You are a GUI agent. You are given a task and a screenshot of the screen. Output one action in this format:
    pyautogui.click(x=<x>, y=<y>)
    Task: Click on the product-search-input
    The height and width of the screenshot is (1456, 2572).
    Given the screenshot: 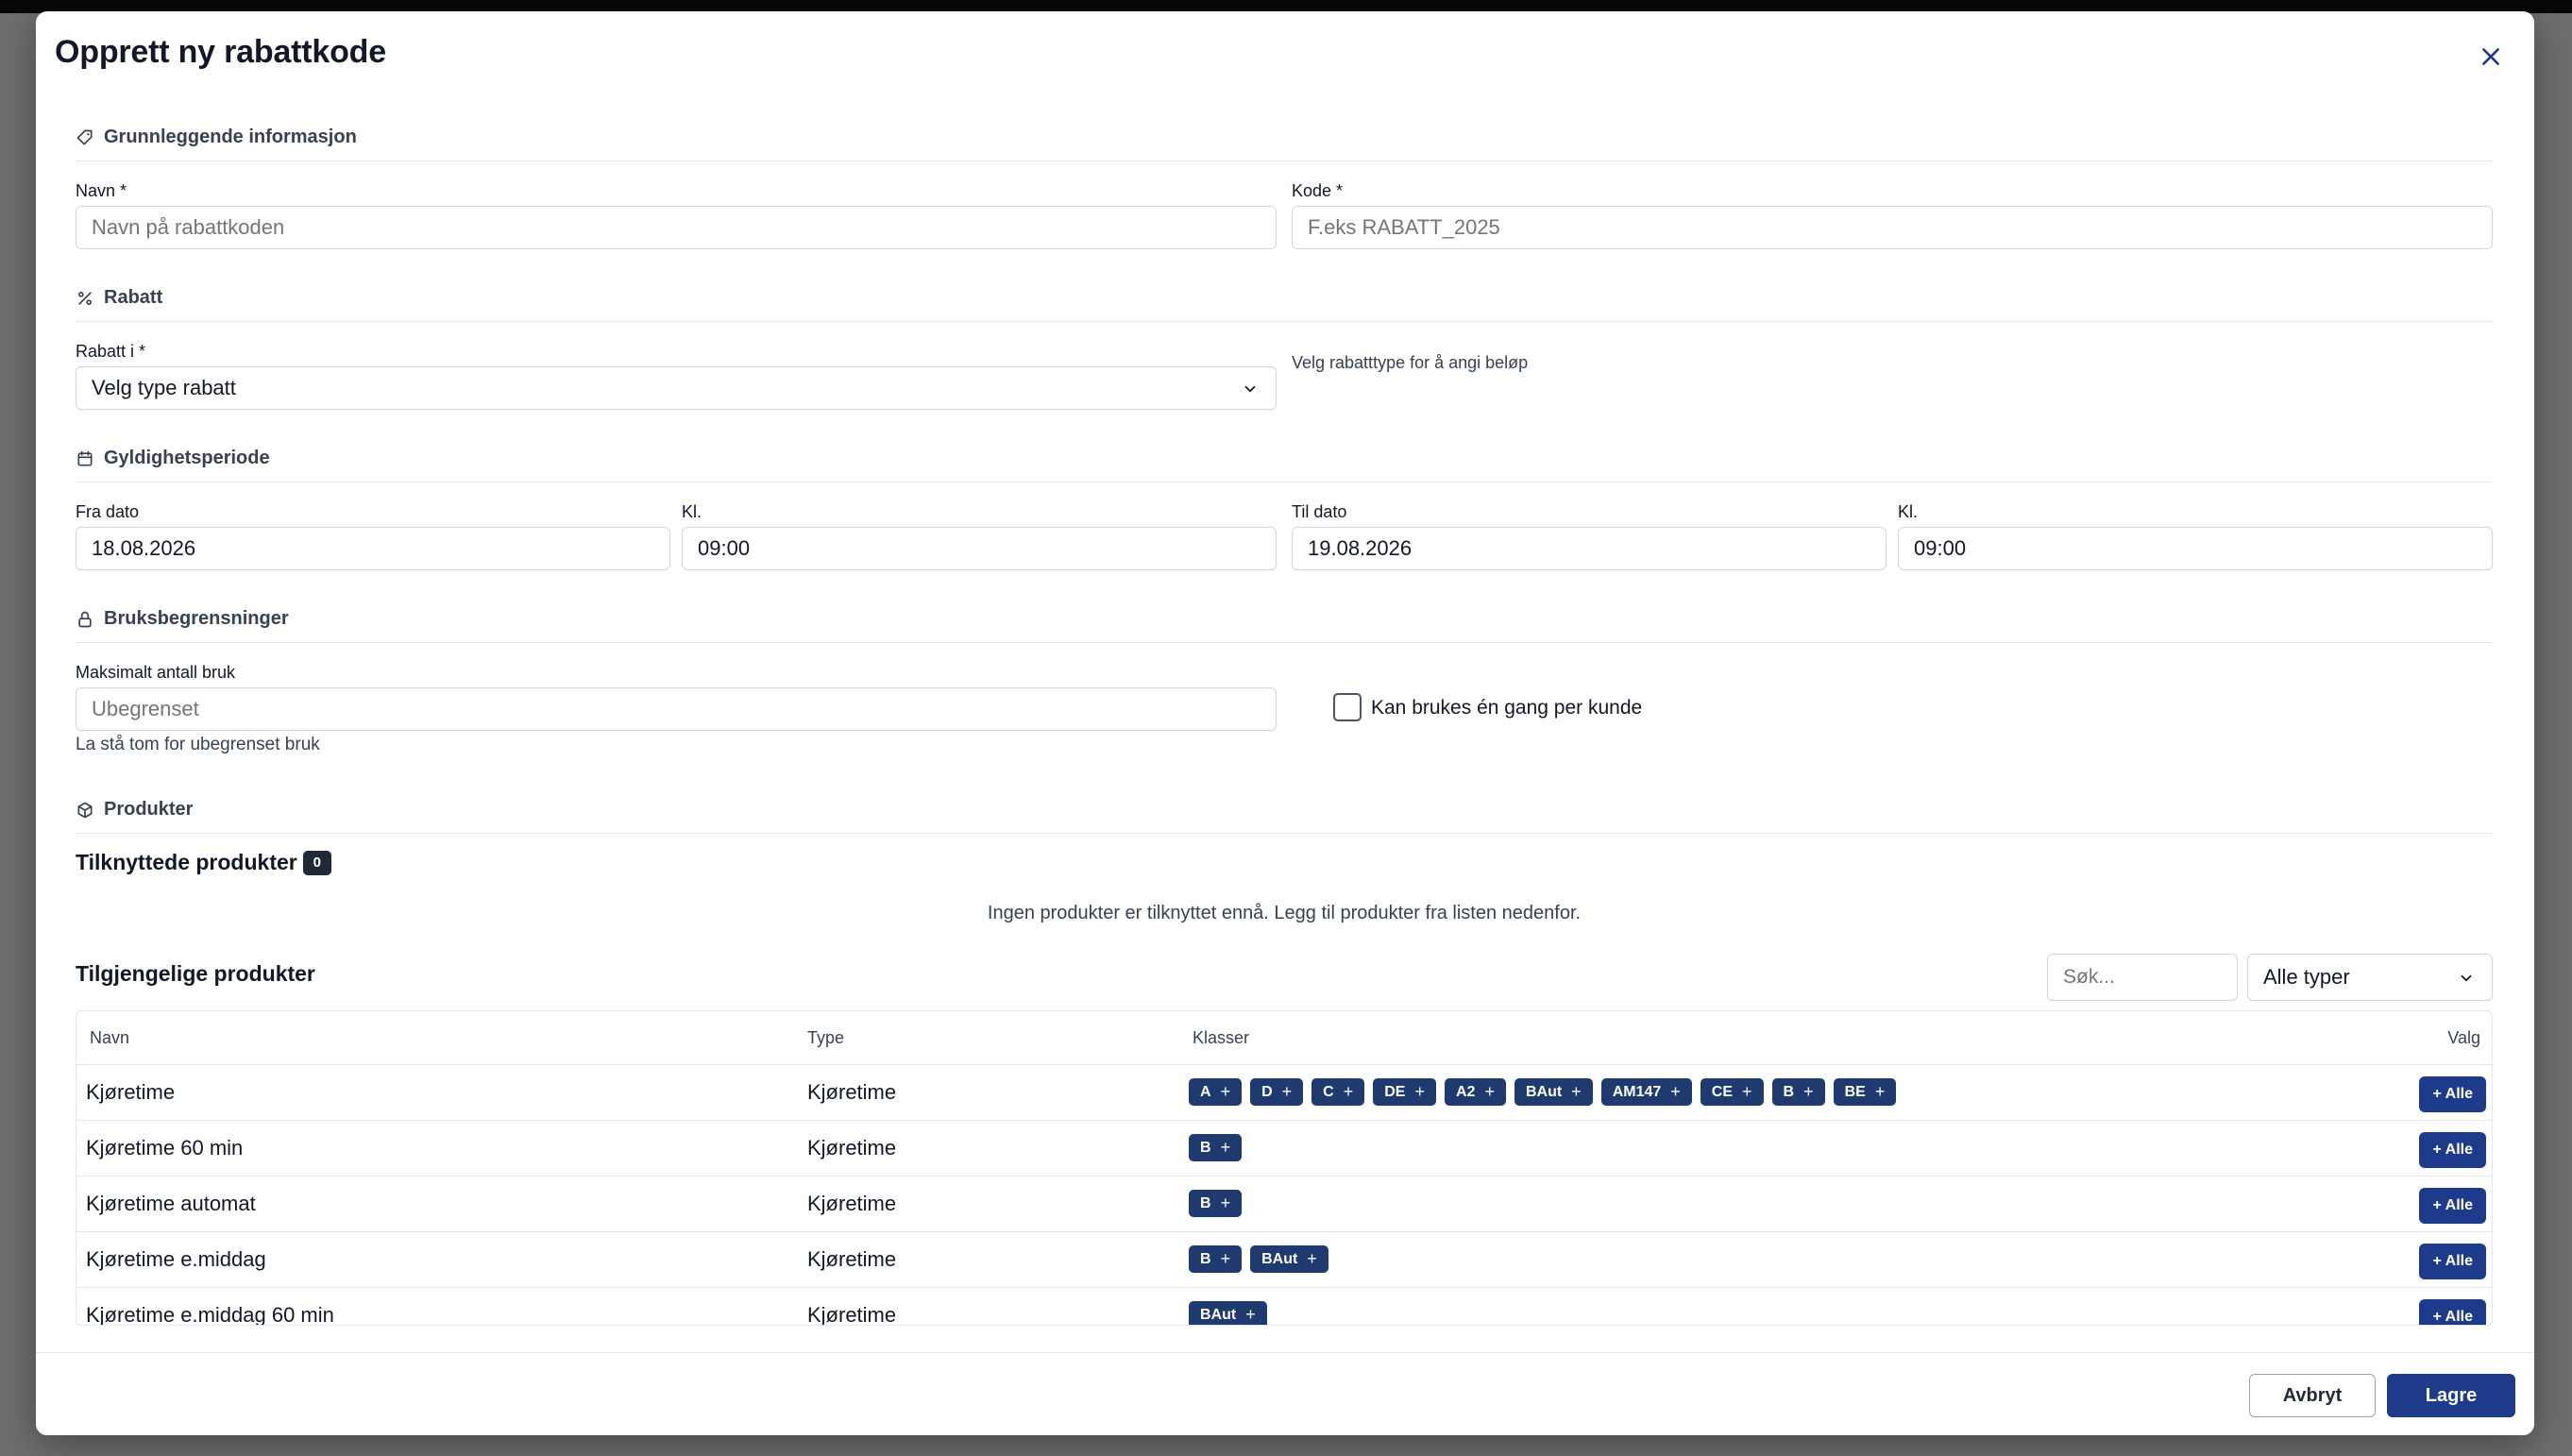 What is the action you would take?
    pyautogui.click(x=2142, y=977)
    